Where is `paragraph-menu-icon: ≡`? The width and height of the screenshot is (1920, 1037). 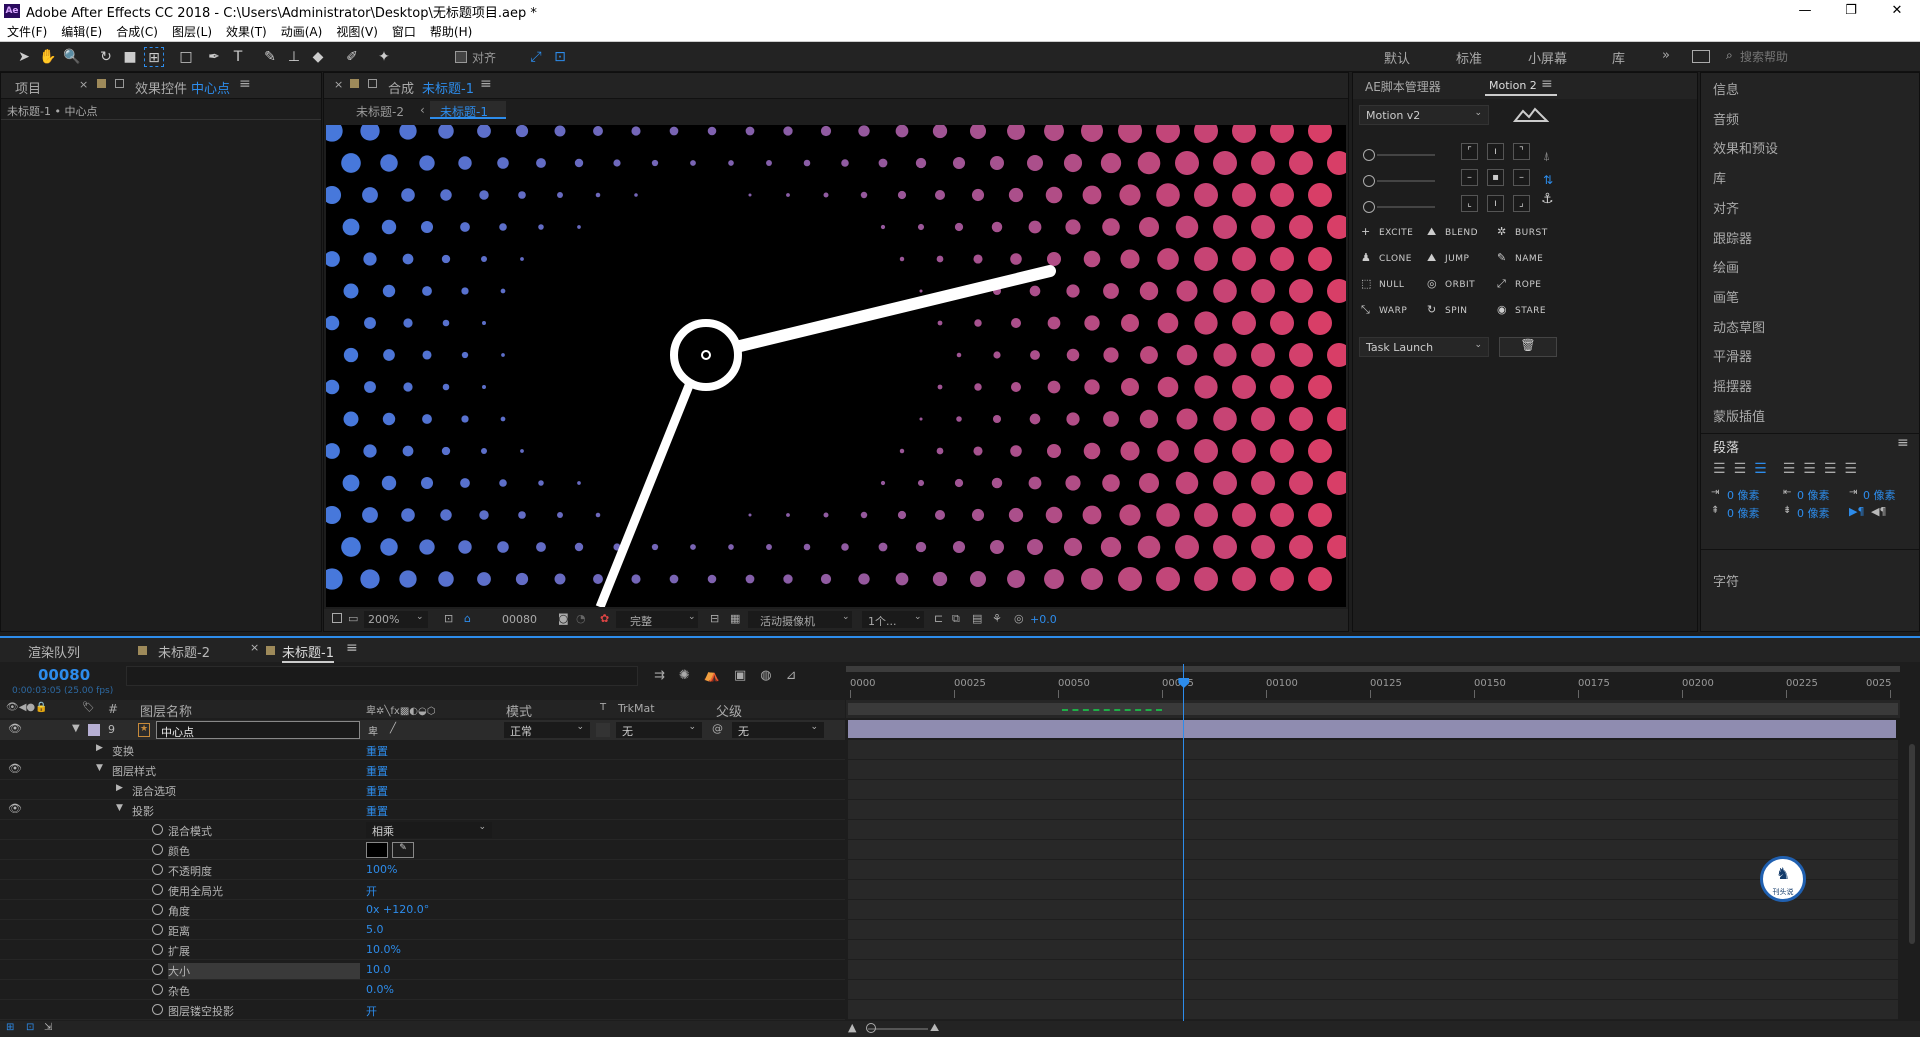 paragraph-menu-icon: ≡ is located at coordinates (1903, 443).